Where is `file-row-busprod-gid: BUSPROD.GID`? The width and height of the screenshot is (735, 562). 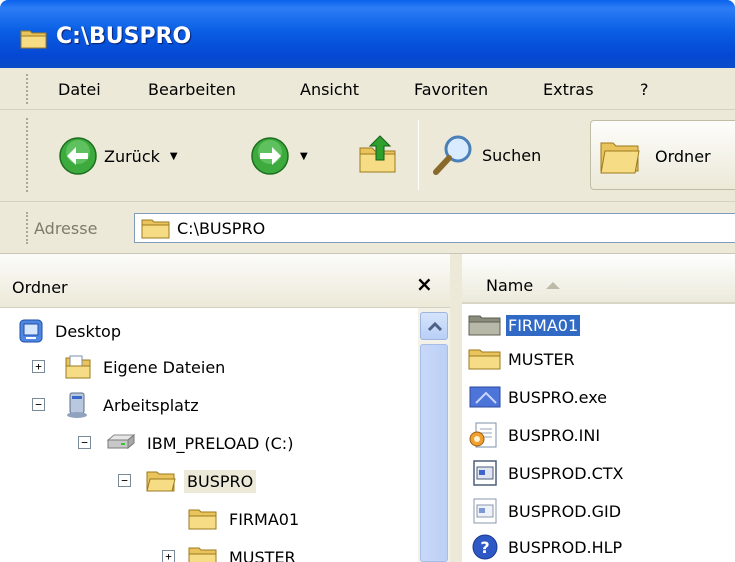
file-row-busprod-gid: BUSPROD.GID is located at coordinates (545, 511).